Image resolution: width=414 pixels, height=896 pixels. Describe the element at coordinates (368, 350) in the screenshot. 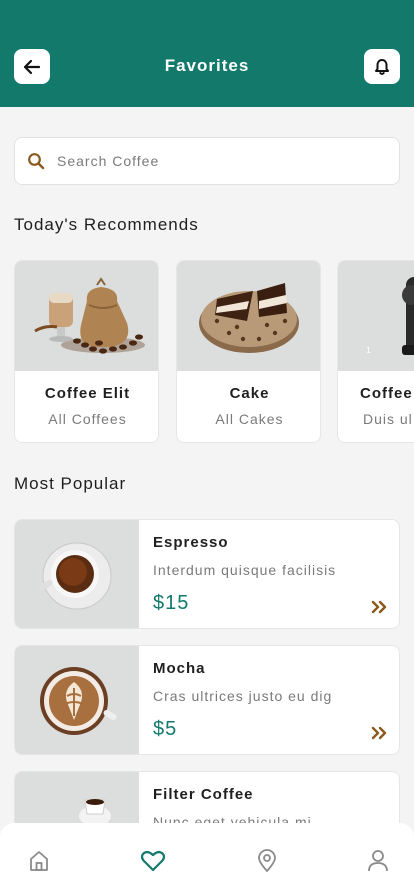

I see `svg-text: 1` at that location.